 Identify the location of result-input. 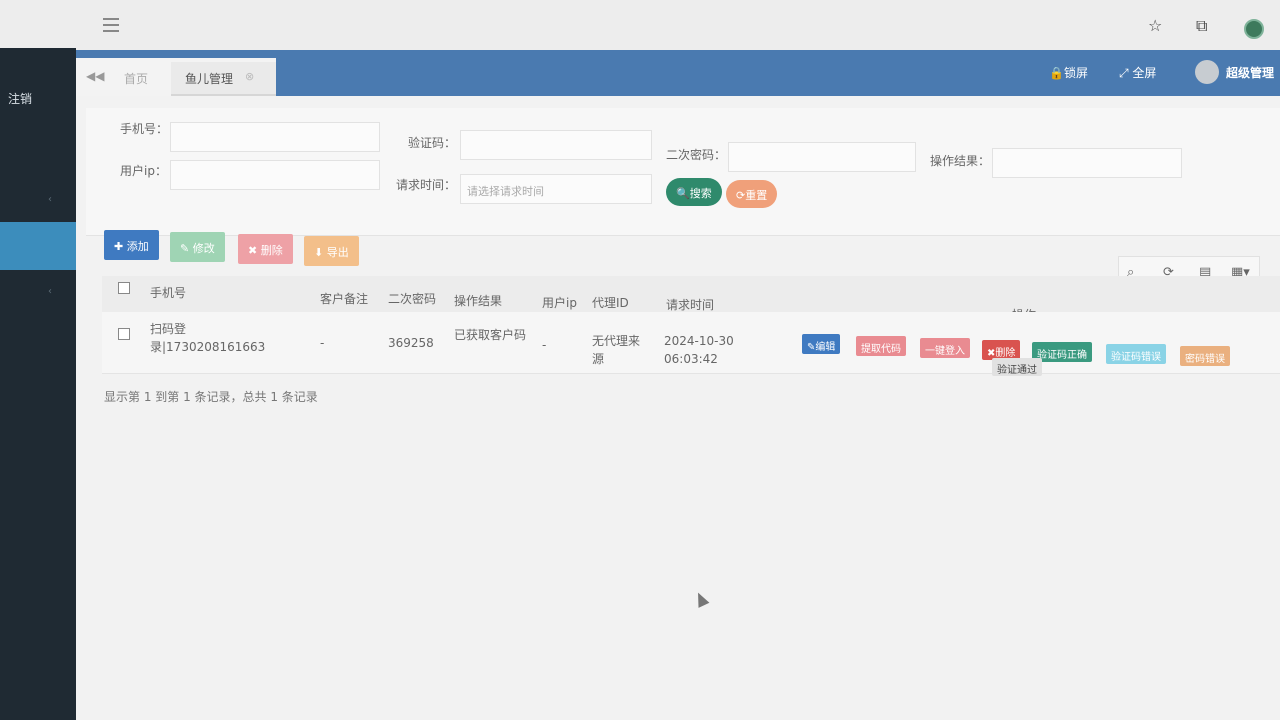
(1087, 163).